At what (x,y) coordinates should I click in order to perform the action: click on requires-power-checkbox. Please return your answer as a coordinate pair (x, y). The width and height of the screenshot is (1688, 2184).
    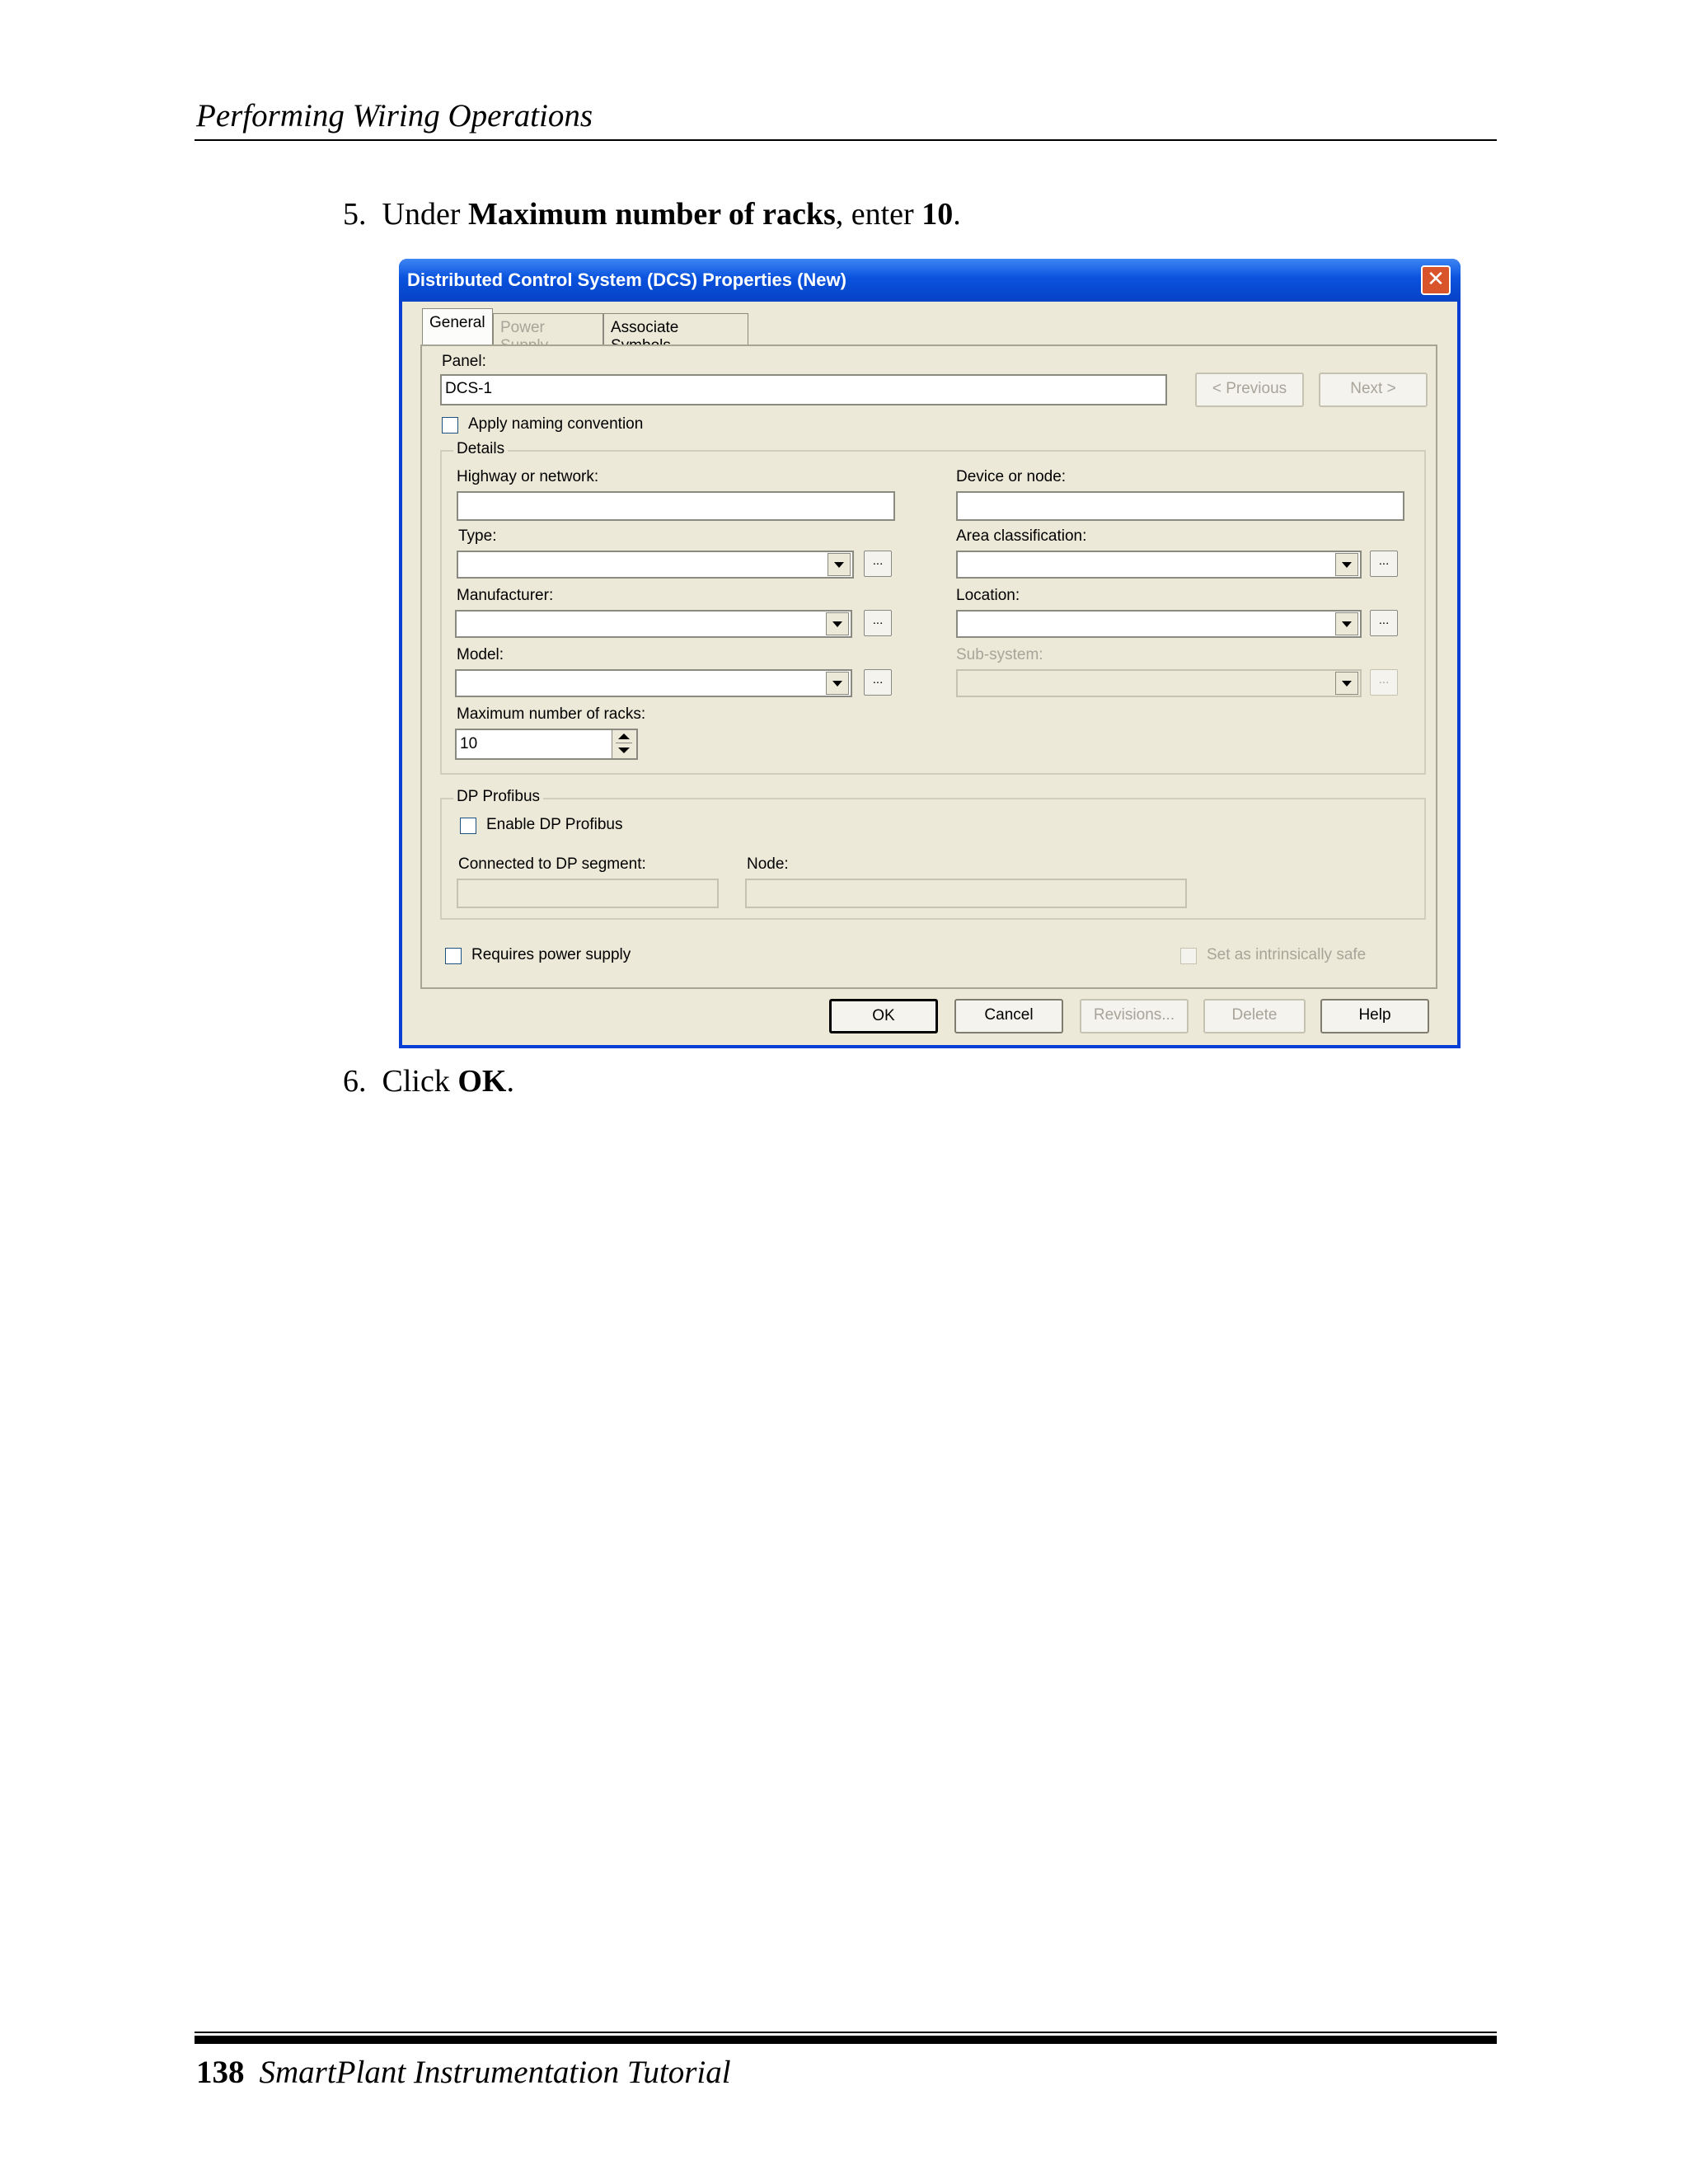
    Looking at the image, I should click on (454, 956).